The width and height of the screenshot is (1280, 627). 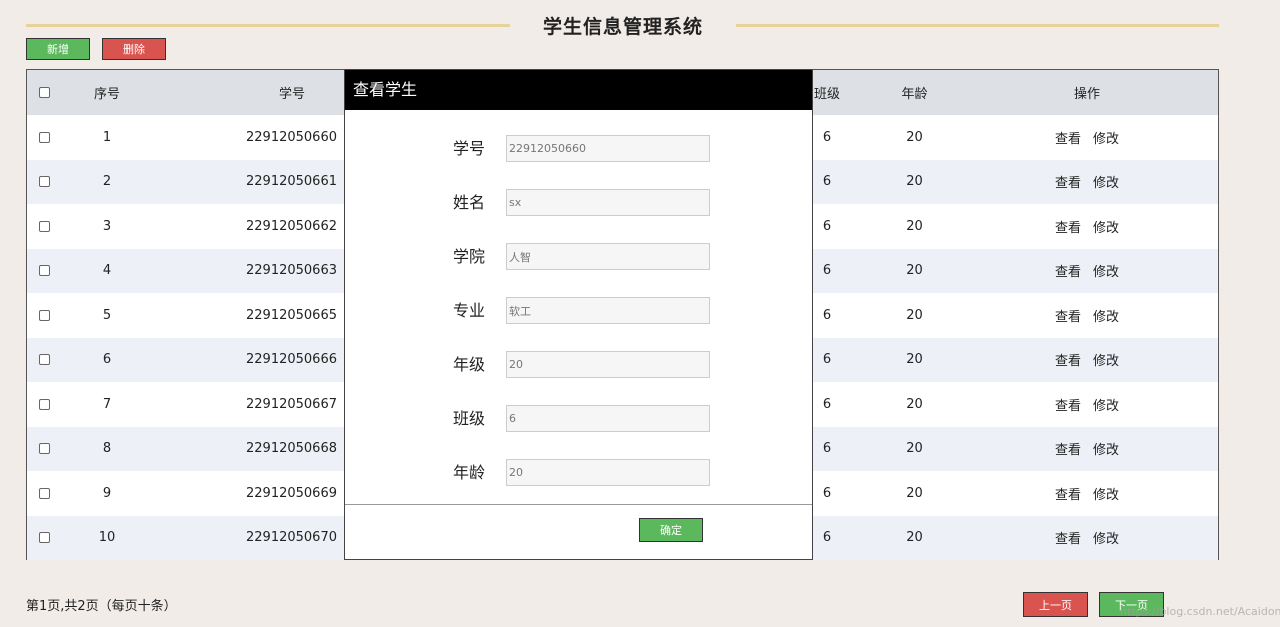 I want to click on field-label: 年级, so click(x=469, y=364).